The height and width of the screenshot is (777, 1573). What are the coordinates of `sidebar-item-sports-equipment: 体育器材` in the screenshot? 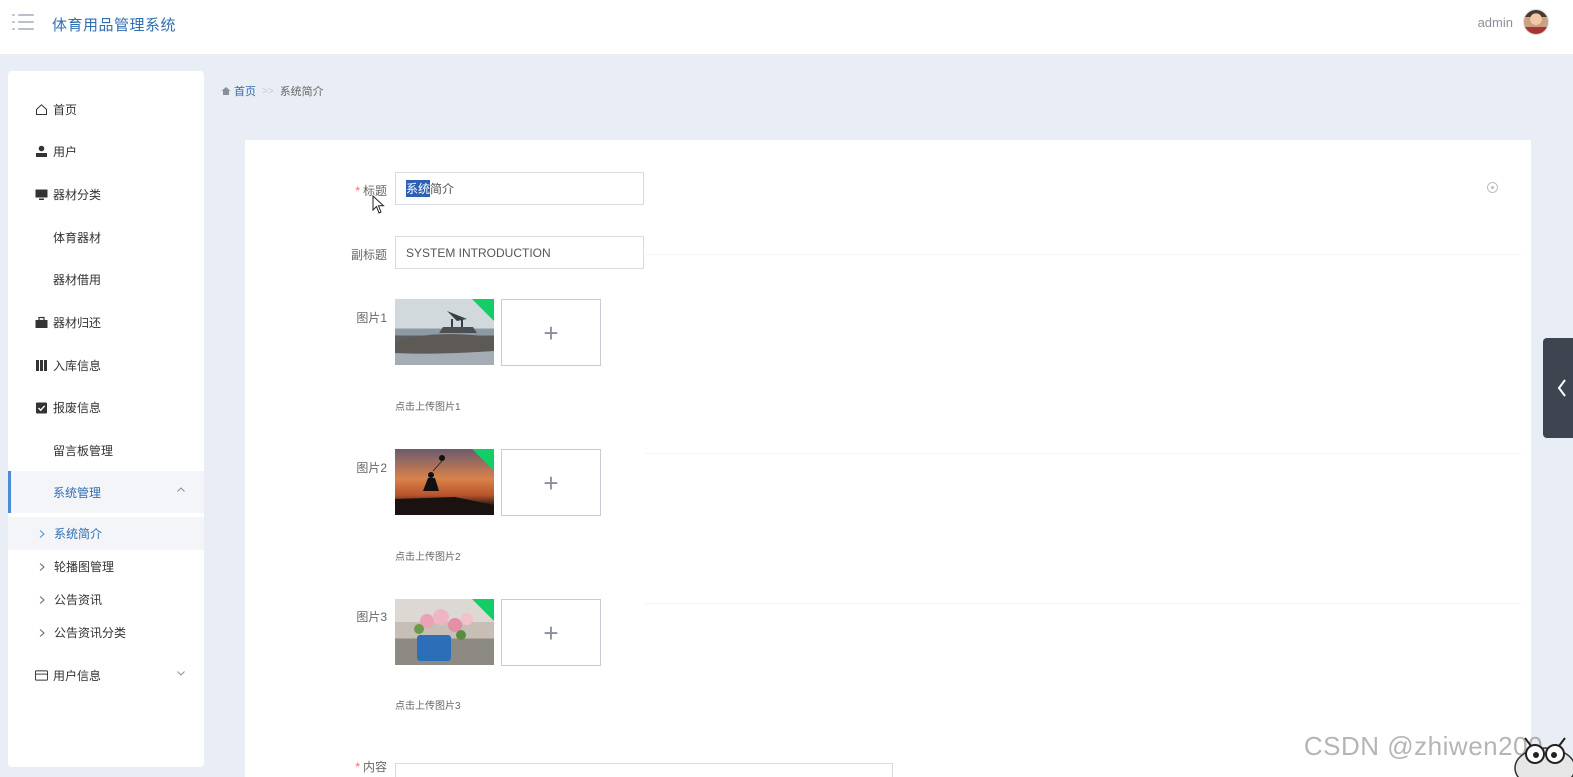 It's located at (106, 237).